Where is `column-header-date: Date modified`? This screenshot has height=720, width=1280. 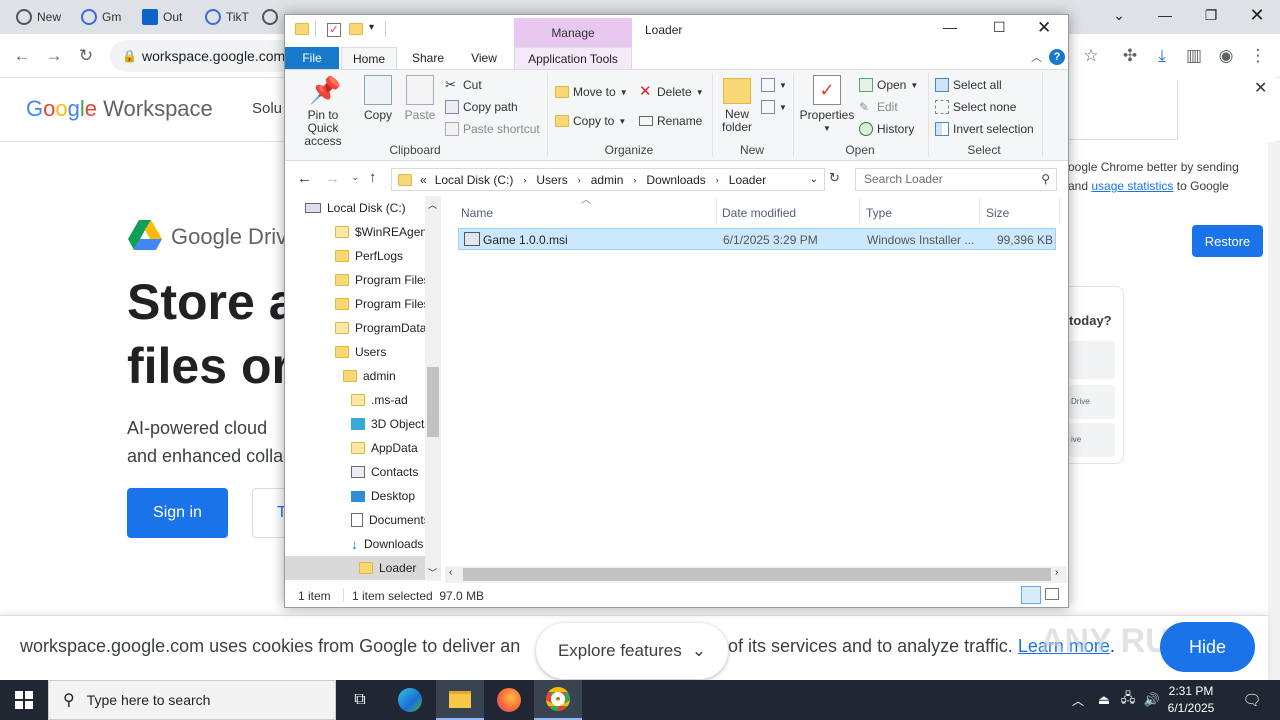
column-header-date: Date modified is located at coordinates (759, 213).